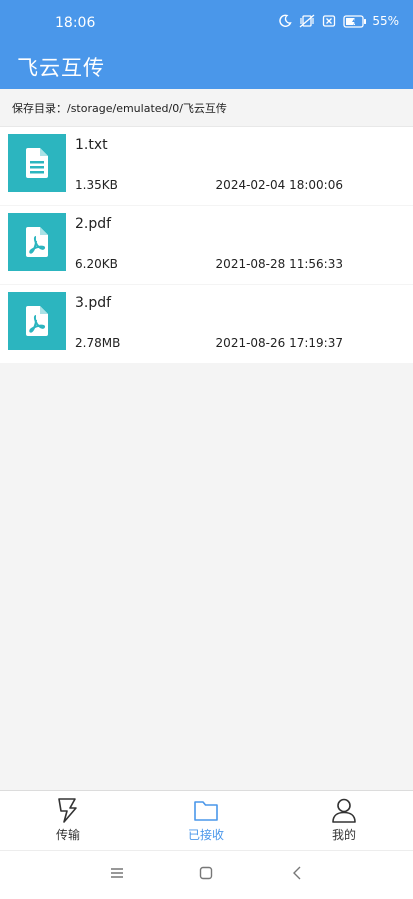 This screenshot has width=413, height=899. Describe the element at coordinates (37, 163) in the screenshot. I see `text-file-icon` at that location.